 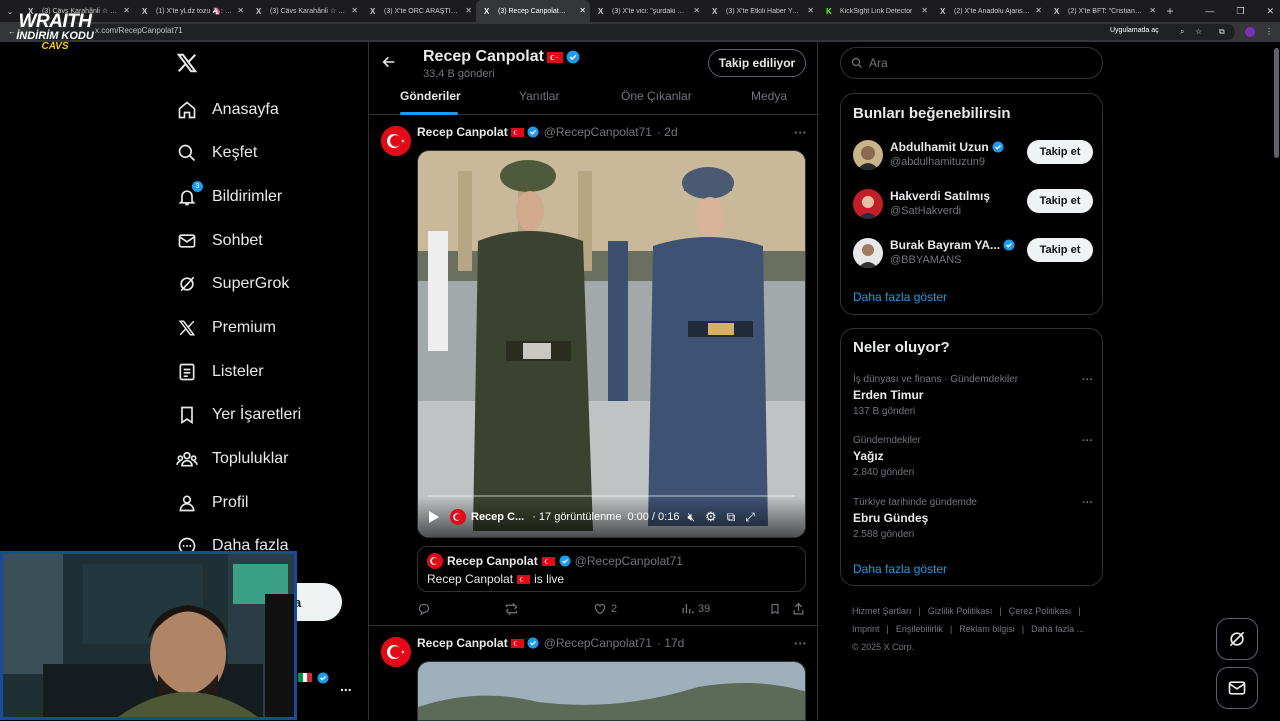 I want to click on bookmark-button, so click(x=775, y=609).